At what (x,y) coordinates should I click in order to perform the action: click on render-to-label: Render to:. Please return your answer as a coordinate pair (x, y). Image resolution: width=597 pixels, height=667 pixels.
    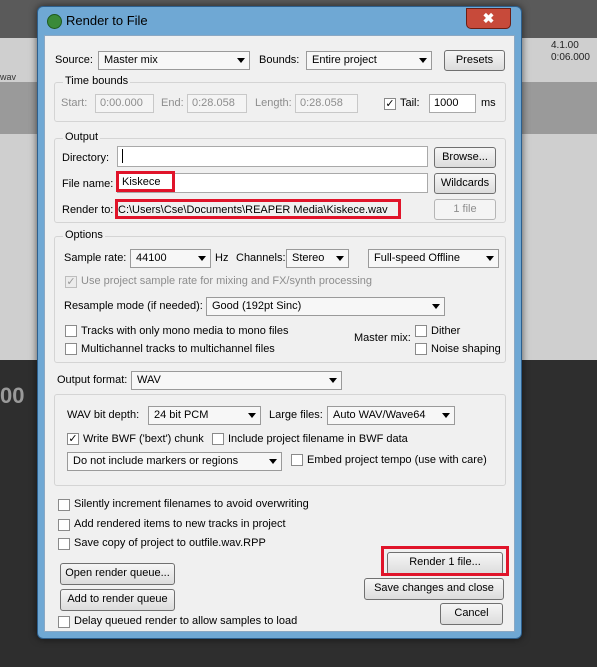
    Looking at the image, I should click on (88, 210).